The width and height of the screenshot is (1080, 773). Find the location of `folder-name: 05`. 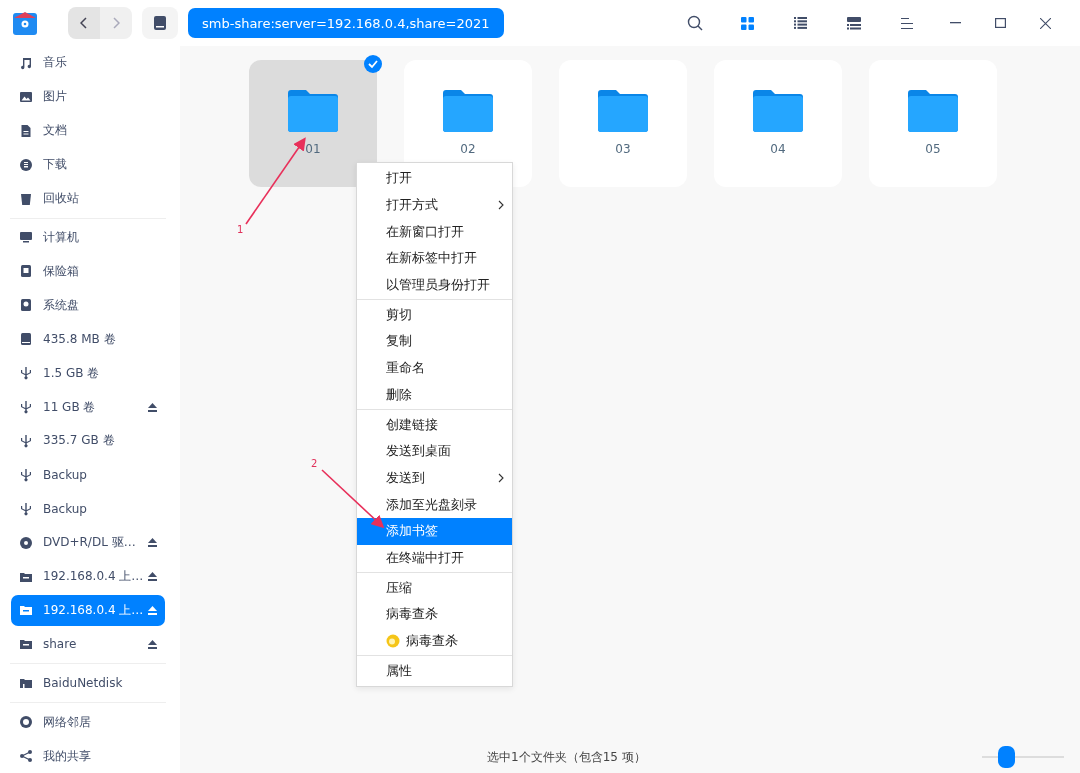

folder-name: 05 is located at coordinates (933, 149).